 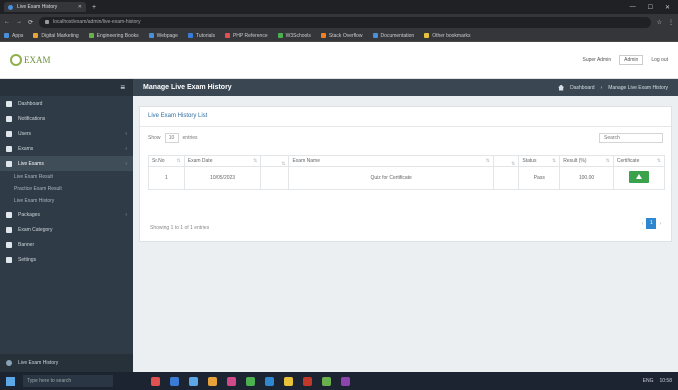 What do you see at coordinates (66, 189) in the screenshot?
I see `sidebar-subitem: Practice Exam Result` at bounding box center [66, 189].